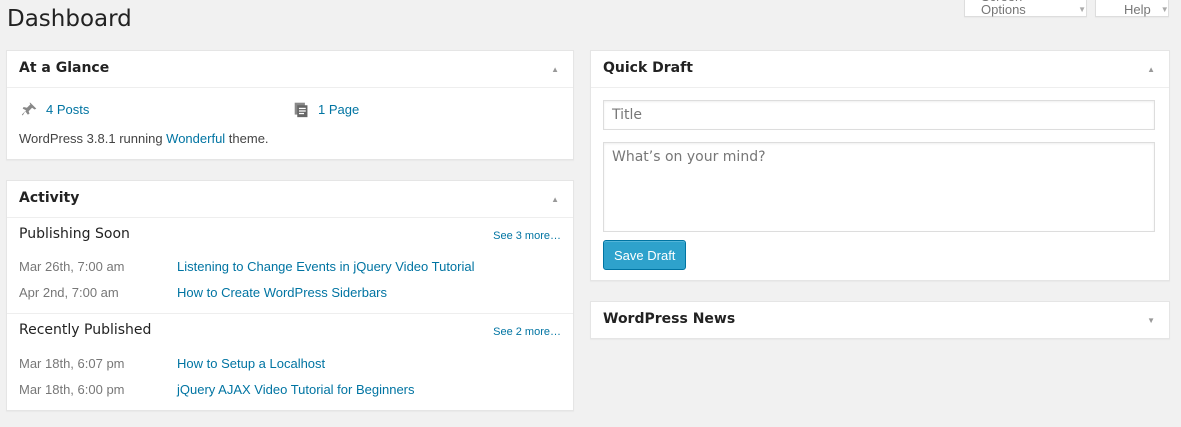 This screenshot has height=427, width=1181. Describe the element at coordinates (879, 115) in the screenshot. I see `draft-title-input: Title` at that location.